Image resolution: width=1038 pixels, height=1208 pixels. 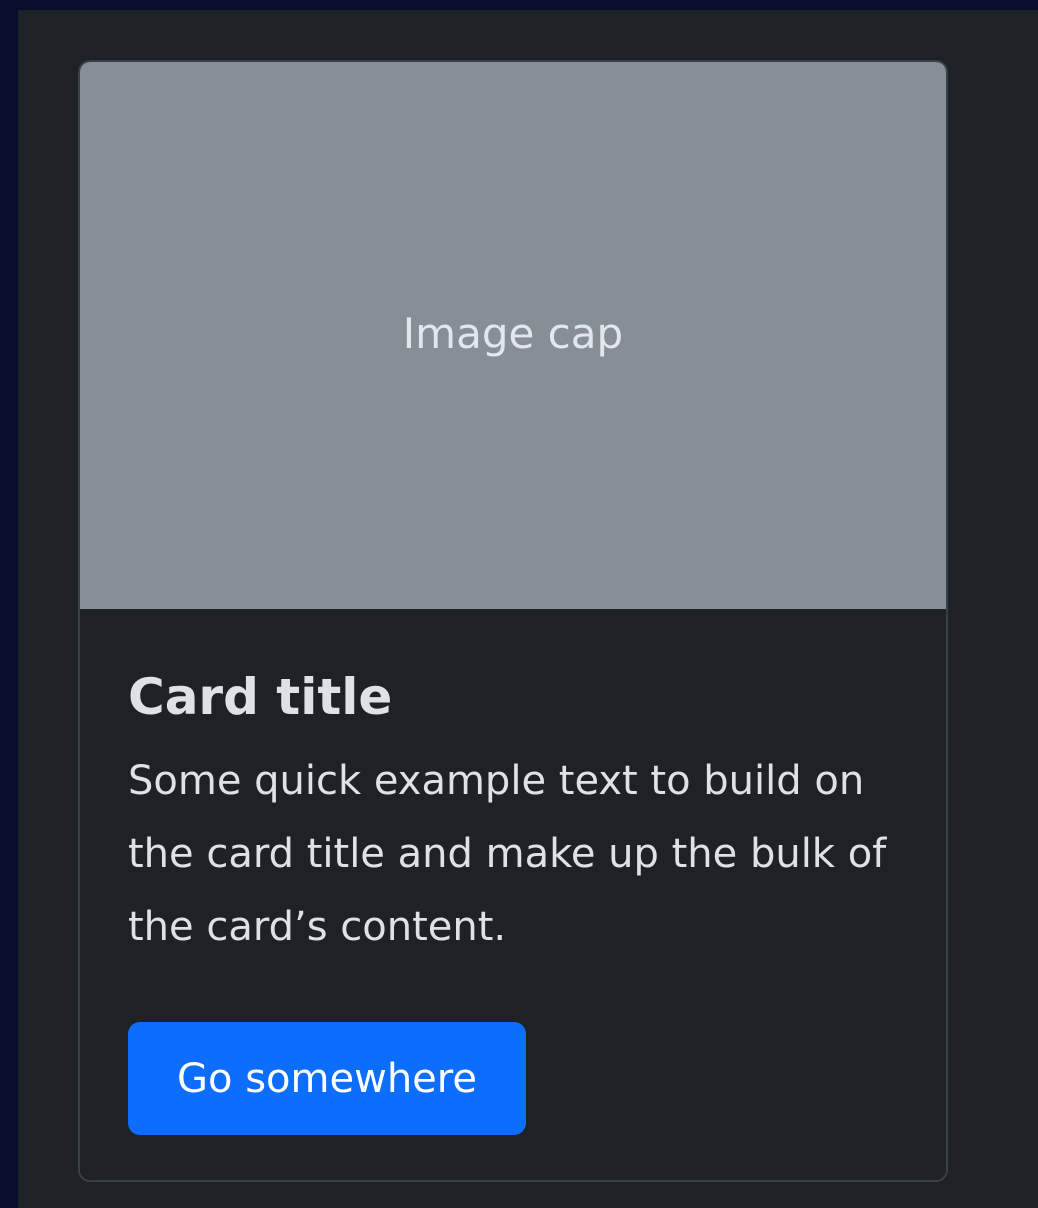 I want to click on card-title: Card title, so click(x=260, y=697).